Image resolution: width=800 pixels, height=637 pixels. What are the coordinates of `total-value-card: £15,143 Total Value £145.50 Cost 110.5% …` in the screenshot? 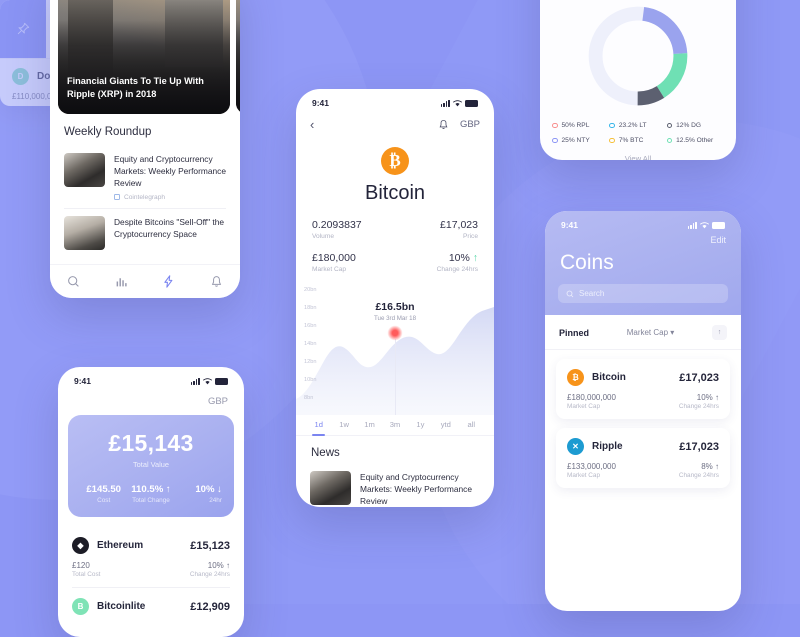 It's located at (151, 466).